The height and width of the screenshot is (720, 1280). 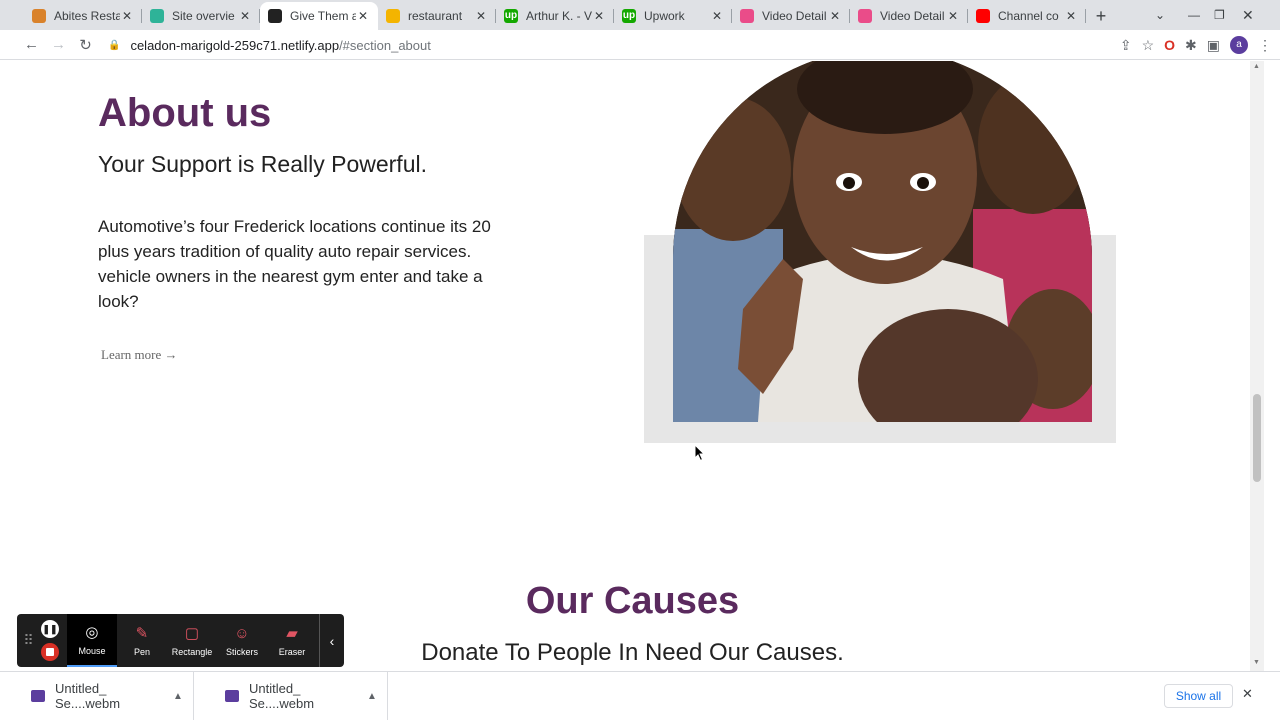 What do you see at coordinates (331, 640) in the screenshot?
I see `collapse-toolbar-button: ‹` at bounding box center [331, 640].